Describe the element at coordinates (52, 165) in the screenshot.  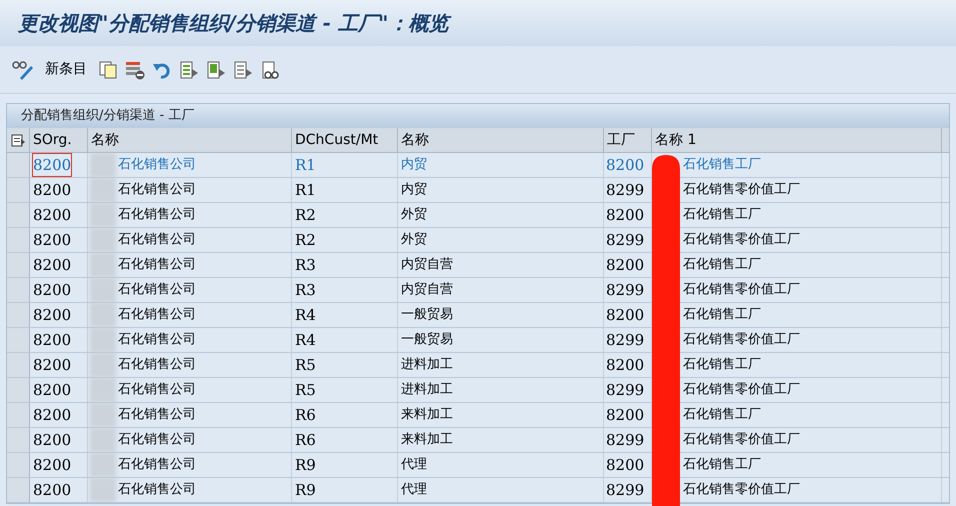
I see `table-cell: 8200` at that location.